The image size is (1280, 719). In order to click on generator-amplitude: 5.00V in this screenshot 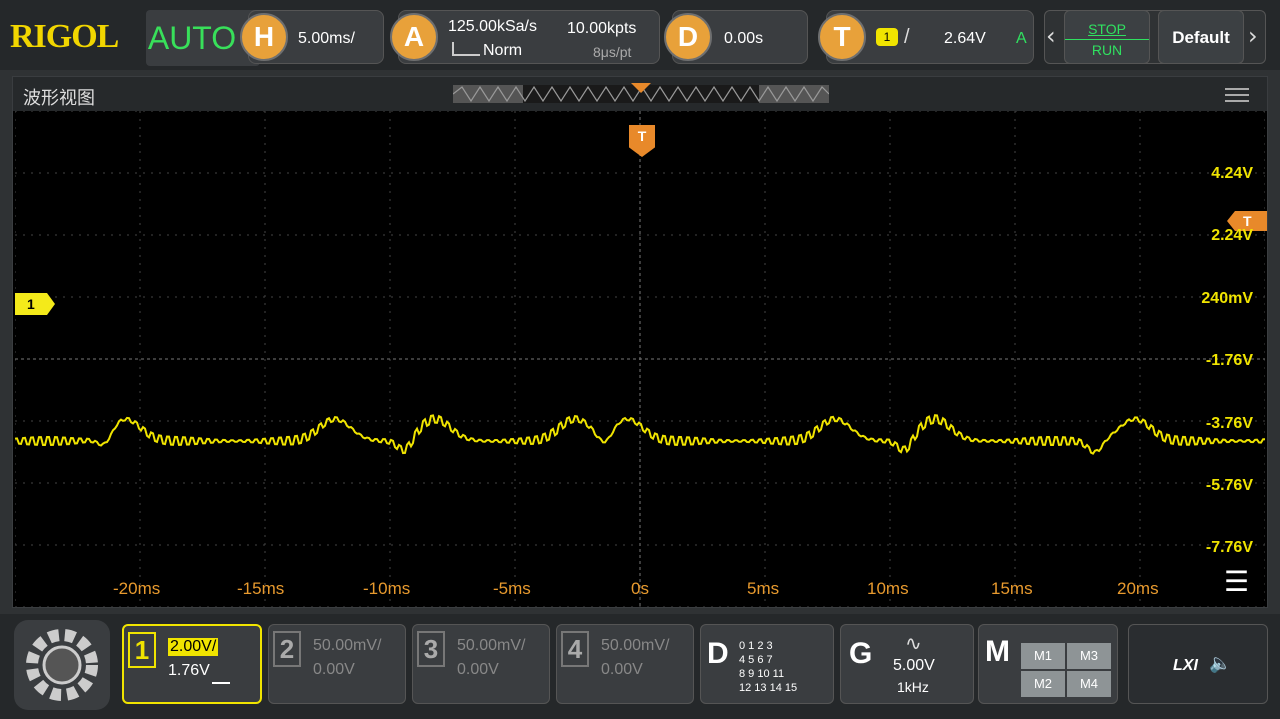, I will do `click(914, 665)`.